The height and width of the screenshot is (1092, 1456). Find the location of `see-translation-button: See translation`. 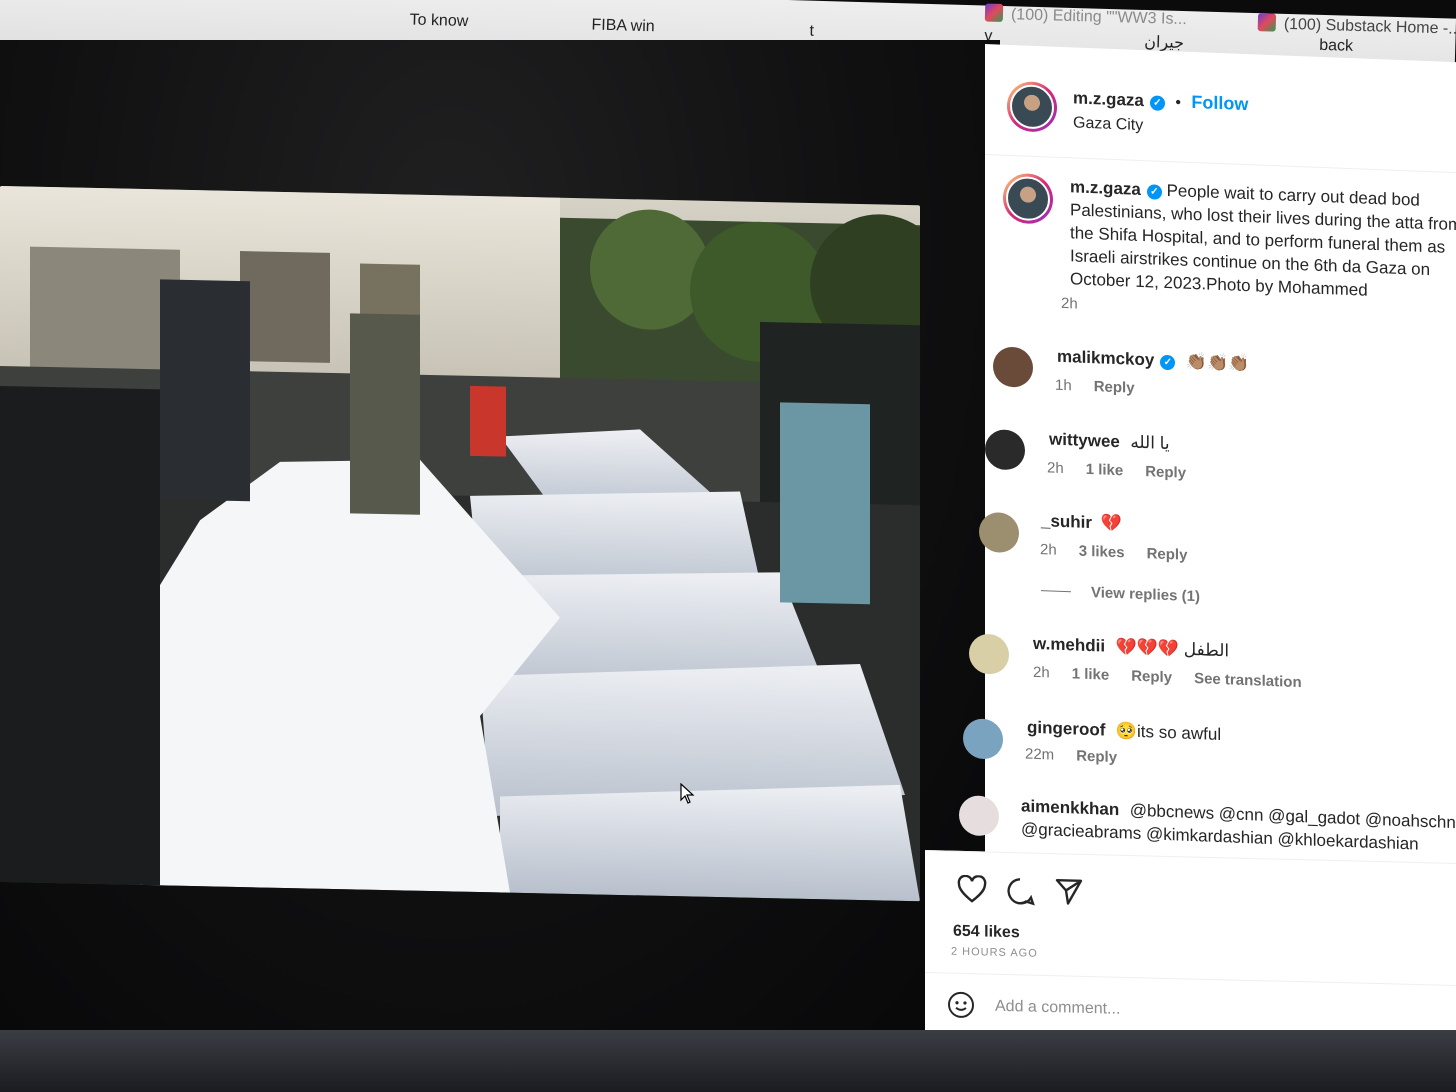

see-translation-button: See translation is located at coordinates (1248, 680).